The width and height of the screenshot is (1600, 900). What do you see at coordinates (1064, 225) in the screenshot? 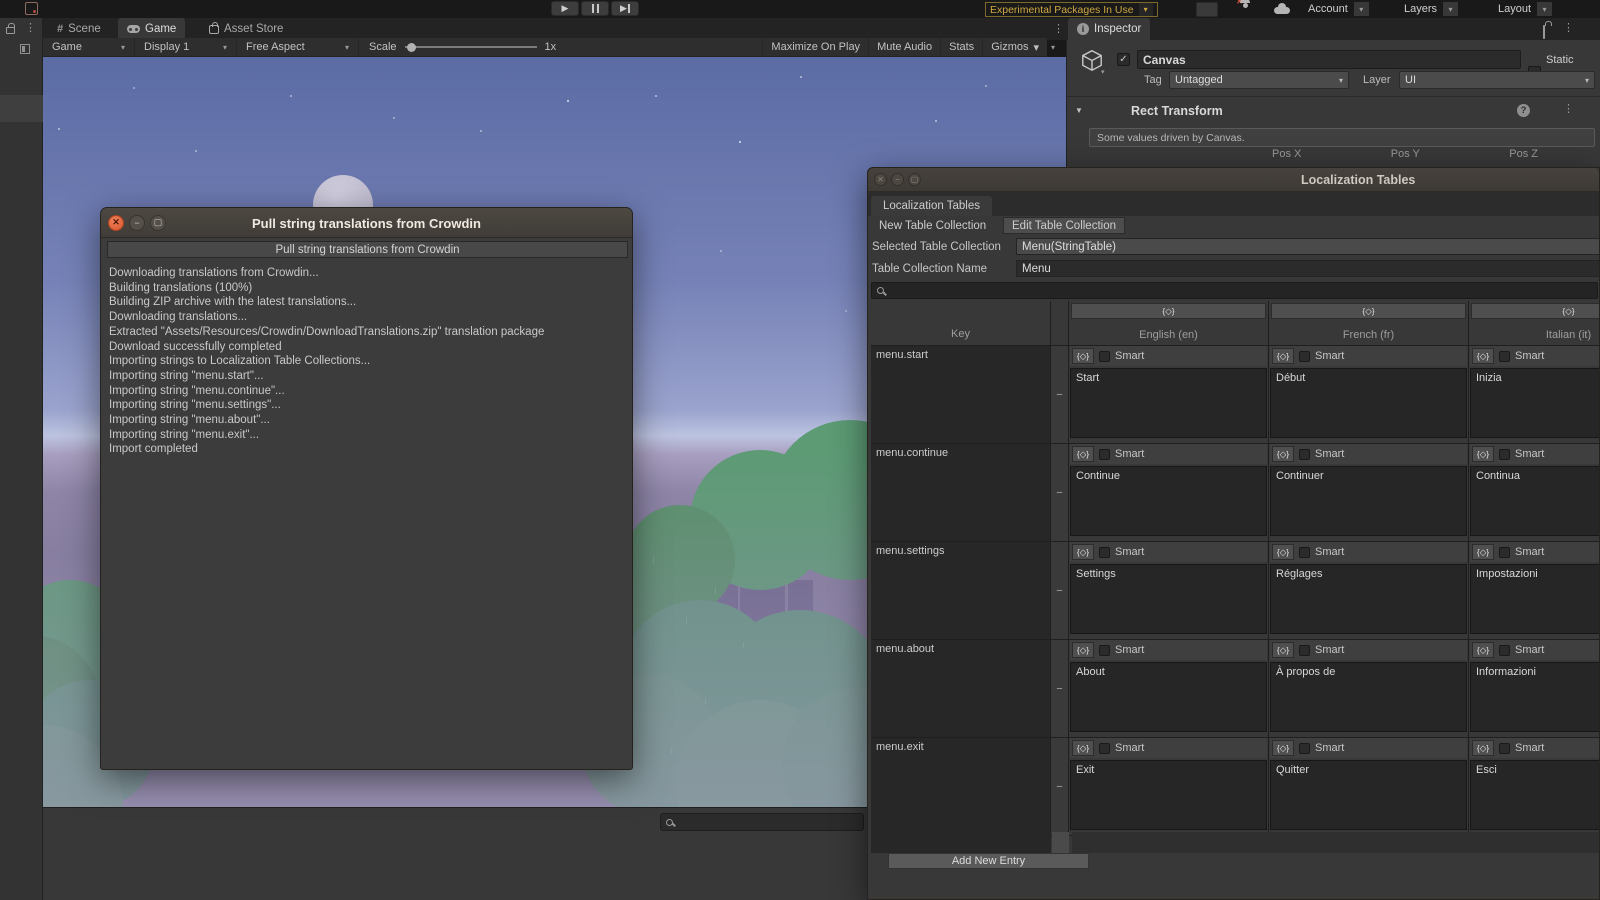
I see `tab-edit-table-collection: Edit Table Collection` at bounding box center [1064, 225].